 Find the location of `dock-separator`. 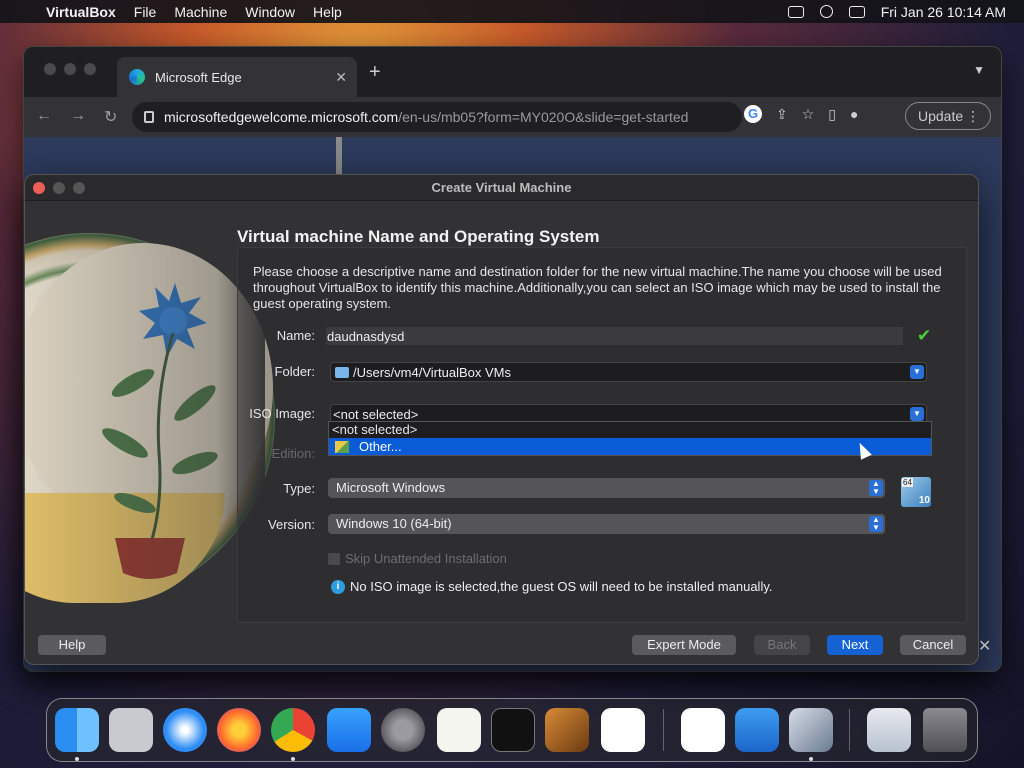

dock-separator is located at coordinates (849, 730).